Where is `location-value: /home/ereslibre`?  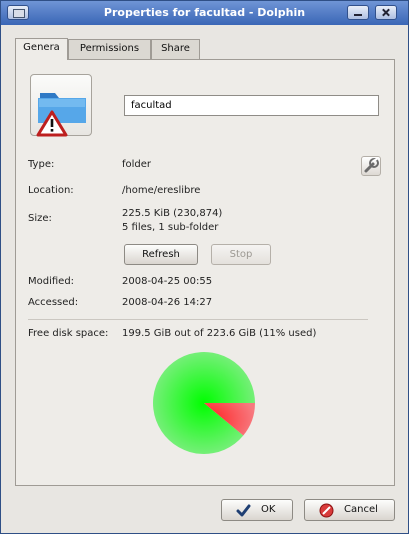 location-value: /home/ereslibre is located at coordinates (161, 190).